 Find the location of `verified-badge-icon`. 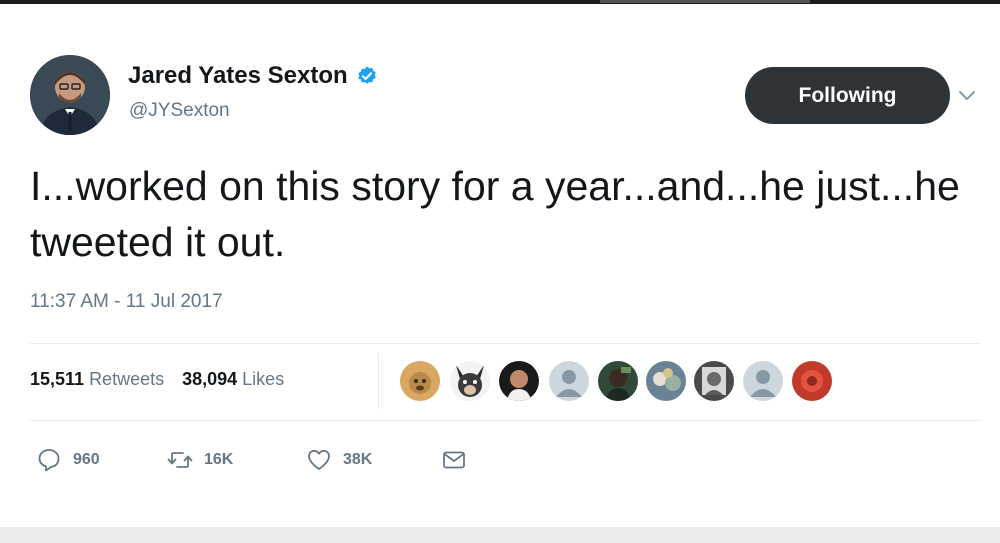

verified-badge-icon is located at coordinates (366, 75).